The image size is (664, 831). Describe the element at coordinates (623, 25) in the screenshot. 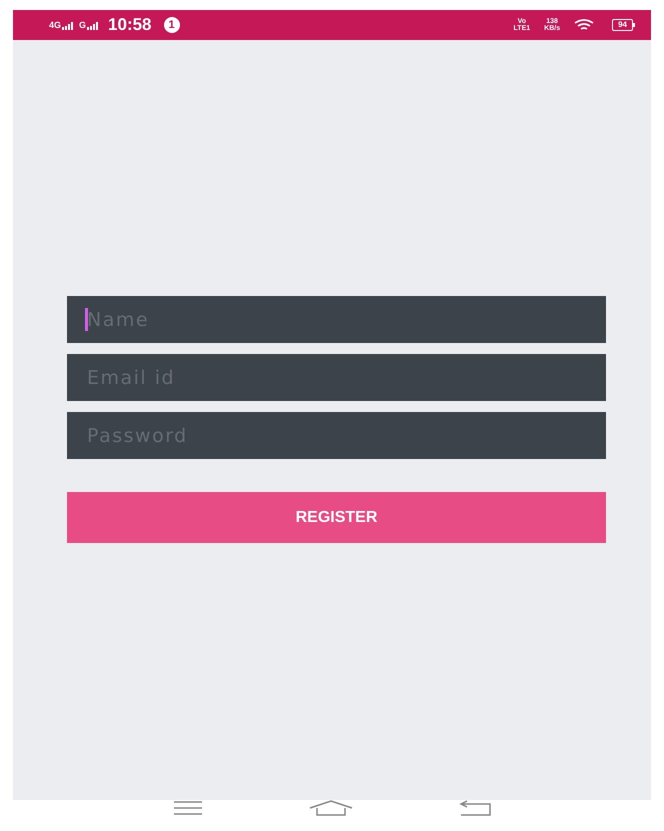

I see `battery-icon: 94` at that location.